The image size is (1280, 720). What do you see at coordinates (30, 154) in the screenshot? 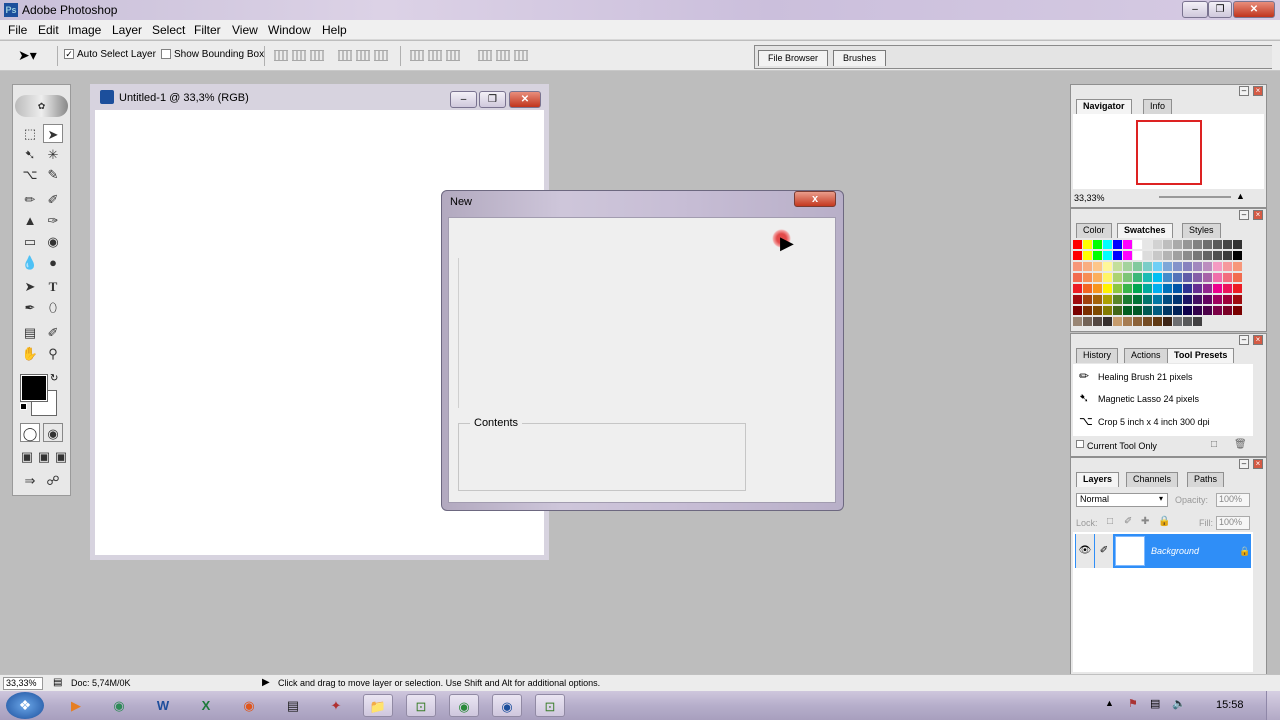
I see `lasso-tool-icon: ➷` at bounding box center [30, 154].